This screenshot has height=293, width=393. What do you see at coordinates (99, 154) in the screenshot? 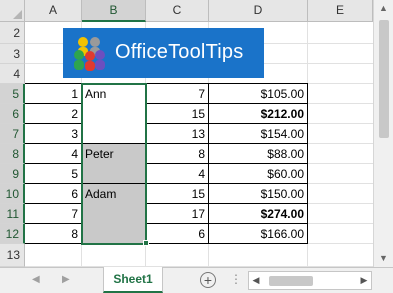
I see `name-label: Peter` at bounding box center [99, 154].